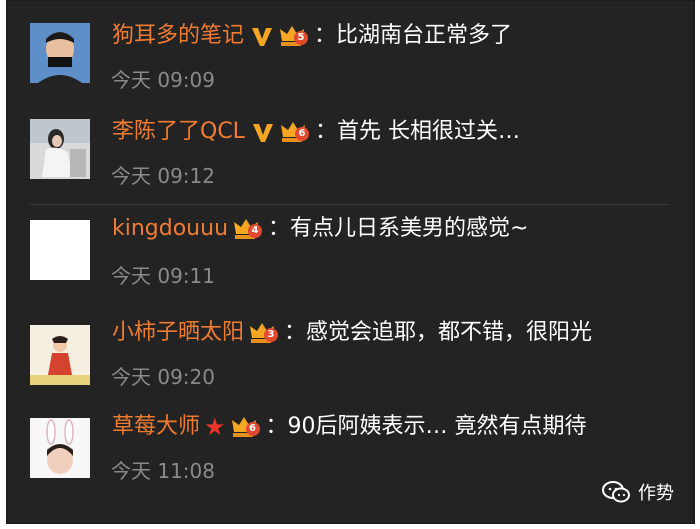 The height and width of the screenshot is (529, 700). What do you see at coordinates (271, 335) in the screenshot?
I see `level-number: 3` at bounding box center [271, 335].